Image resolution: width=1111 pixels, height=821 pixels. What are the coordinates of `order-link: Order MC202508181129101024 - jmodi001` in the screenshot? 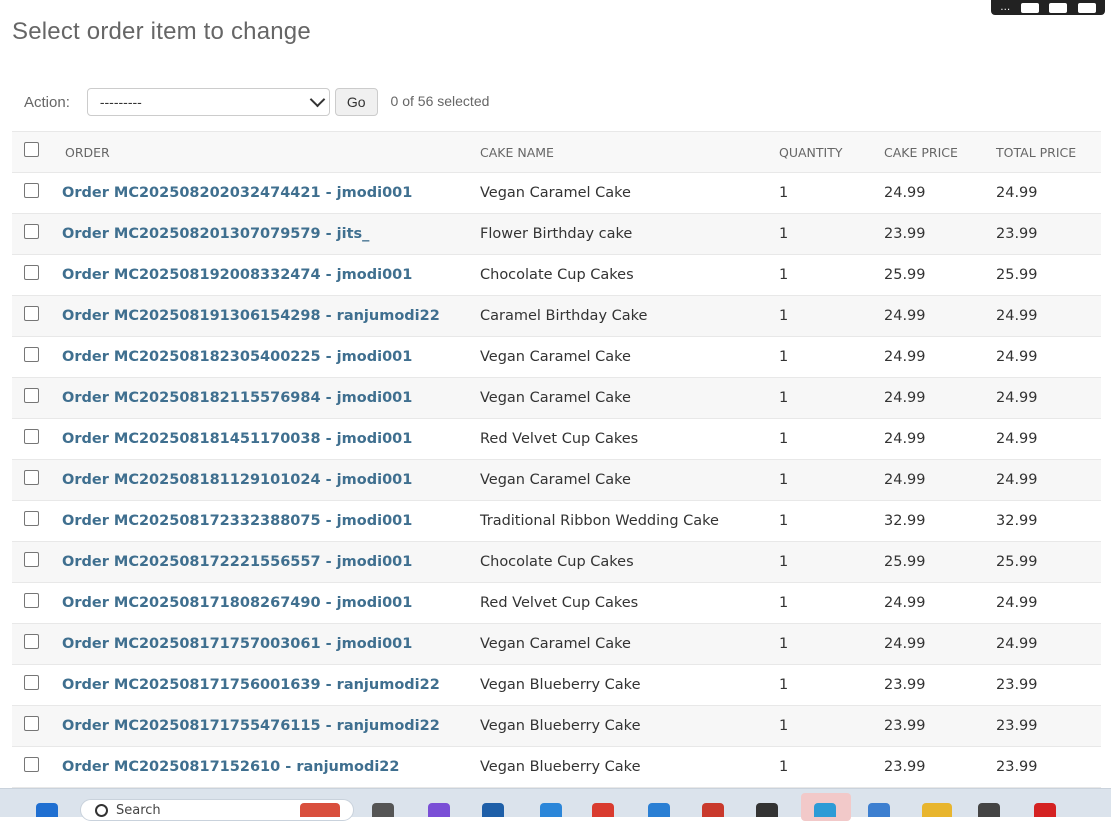 It's located at (237, 480).